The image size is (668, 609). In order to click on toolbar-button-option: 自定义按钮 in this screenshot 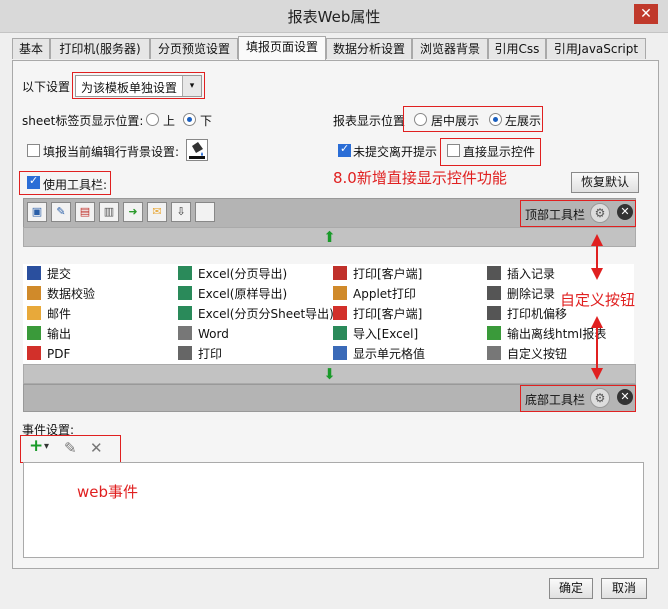, I will do `click(560, 354)`.